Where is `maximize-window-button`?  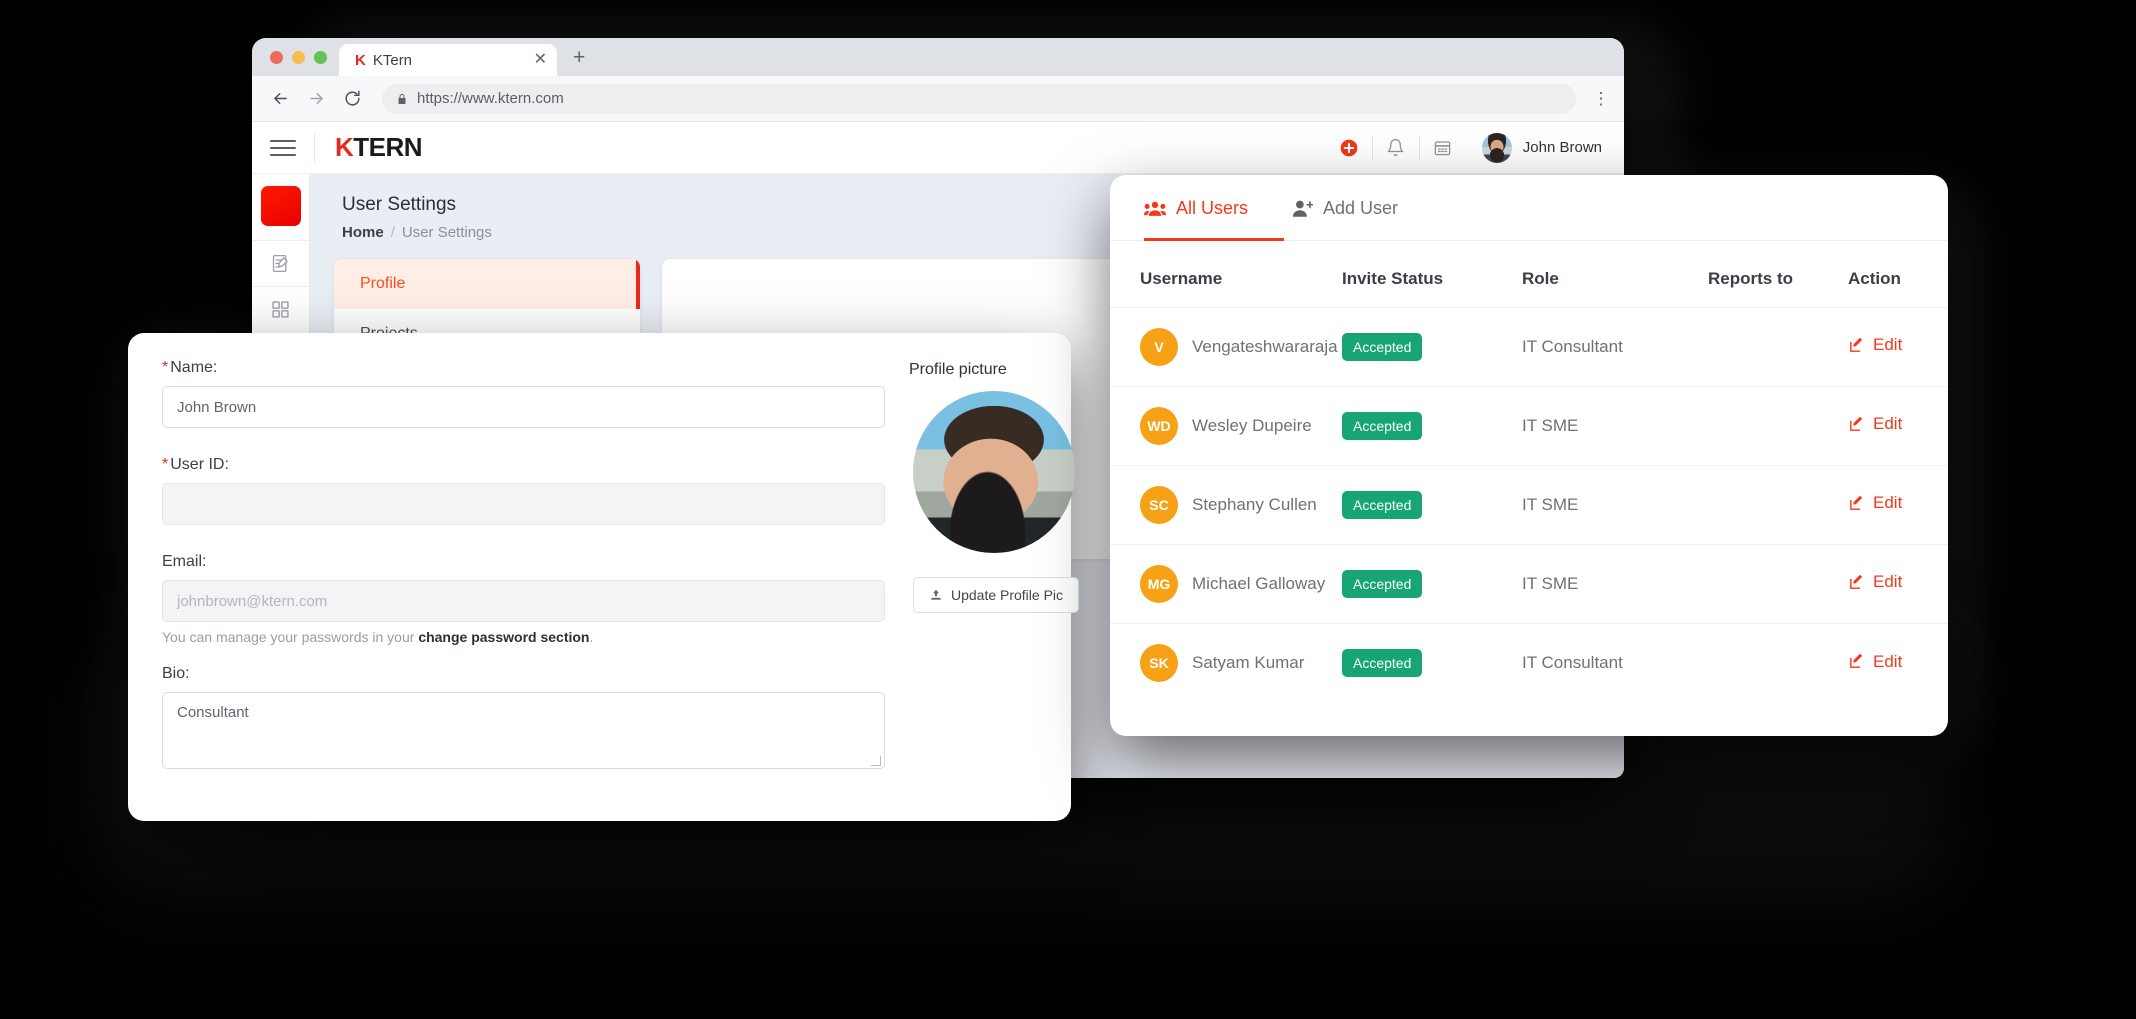 maximize-window-button is located at coordinates (320, 57).